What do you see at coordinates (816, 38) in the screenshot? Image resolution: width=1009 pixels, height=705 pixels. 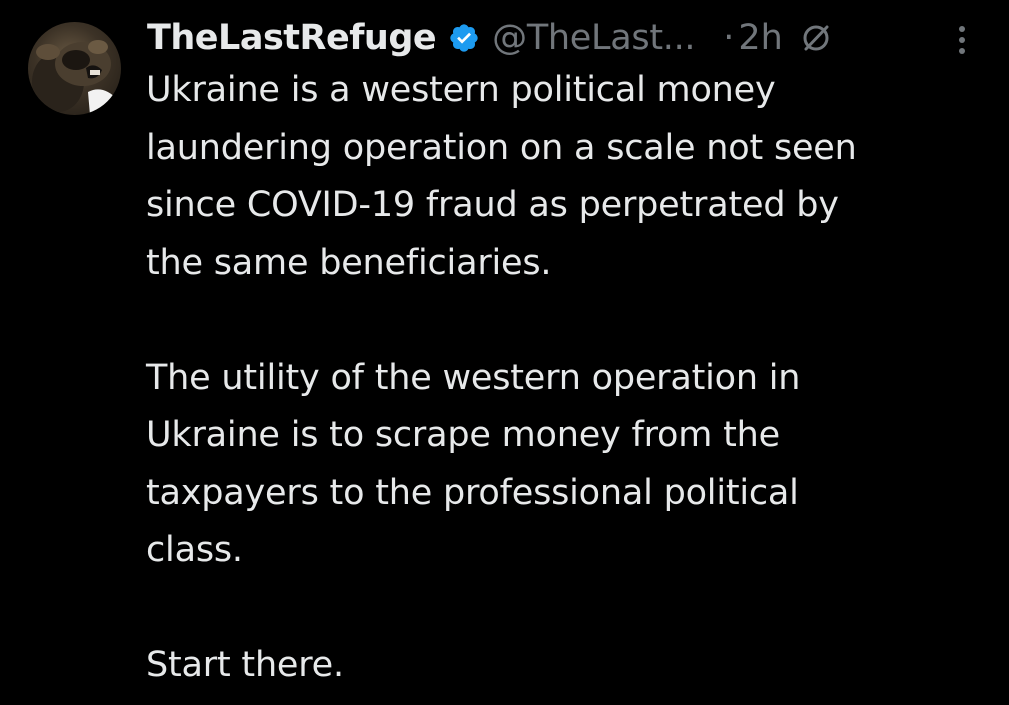 I see `edit-history-icon` at bounding box center [816, 38].